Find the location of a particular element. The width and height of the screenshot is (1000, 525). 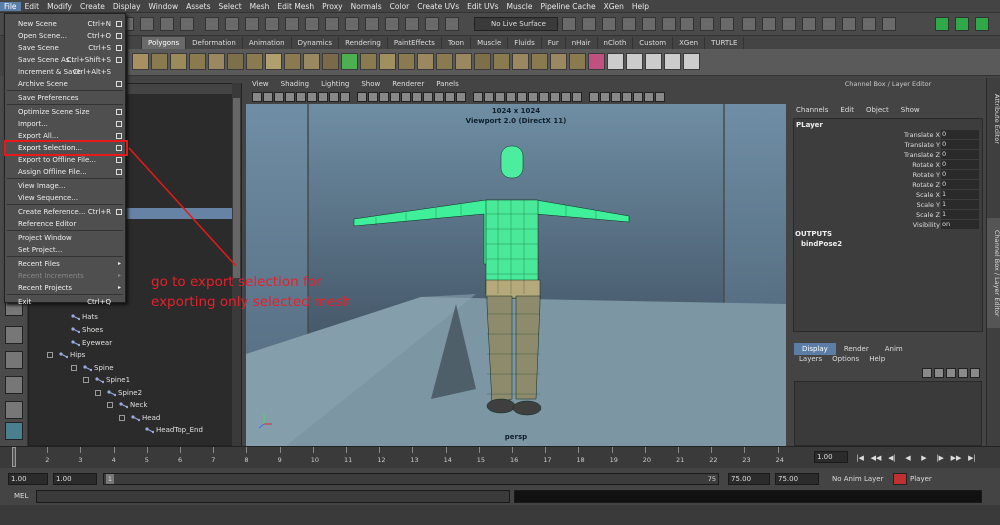

annotation-line-2: exporting only selected mesh is located at coordinates (251, 302).